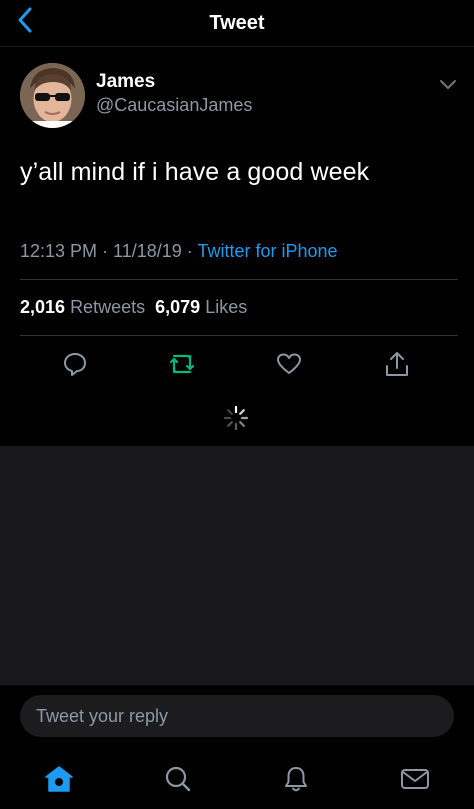 The height and width of the screenshot is (809, 474). Describe the element at coordinates (195, 172) in the screenshot. I see `tweet-text: y’all mind if i have a good week` at that location.